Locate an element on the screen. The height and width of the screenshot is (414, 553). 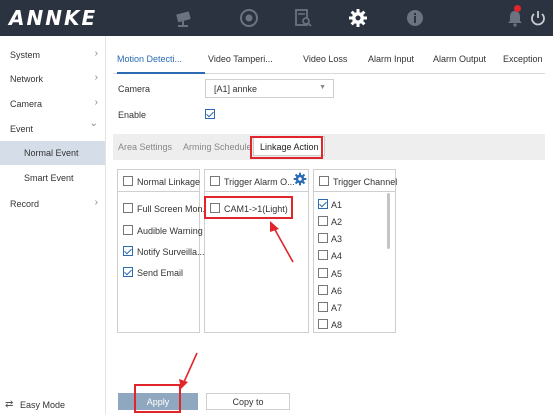
channel-a5-label: A5 is located at coordinates (337, 274).